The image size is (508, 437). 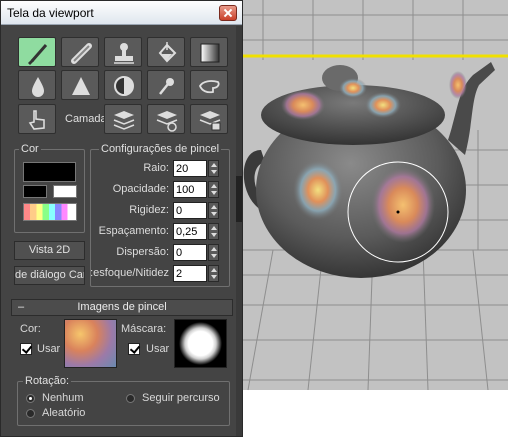 I want to click on radius-spinner-arrows, so click(x=213, y=168).